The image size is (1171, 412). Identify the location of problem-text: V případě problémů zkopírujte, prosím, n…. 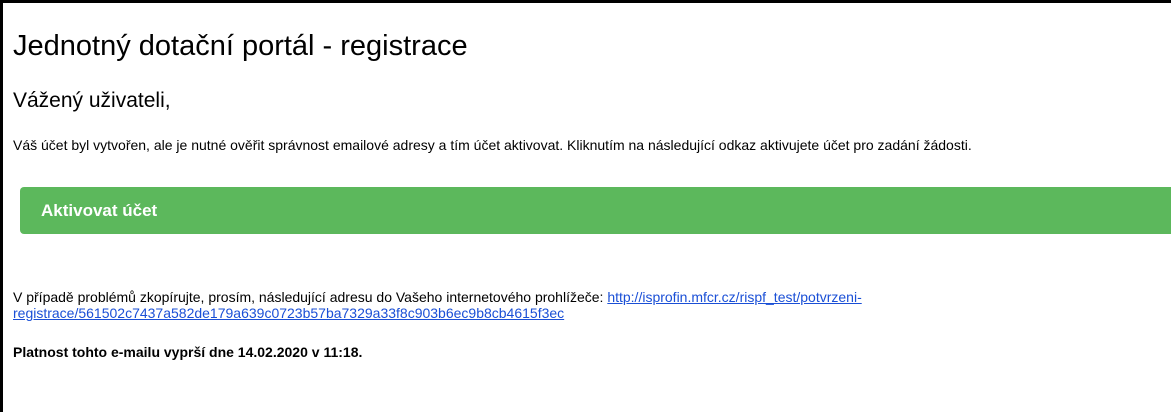
(310, 297).